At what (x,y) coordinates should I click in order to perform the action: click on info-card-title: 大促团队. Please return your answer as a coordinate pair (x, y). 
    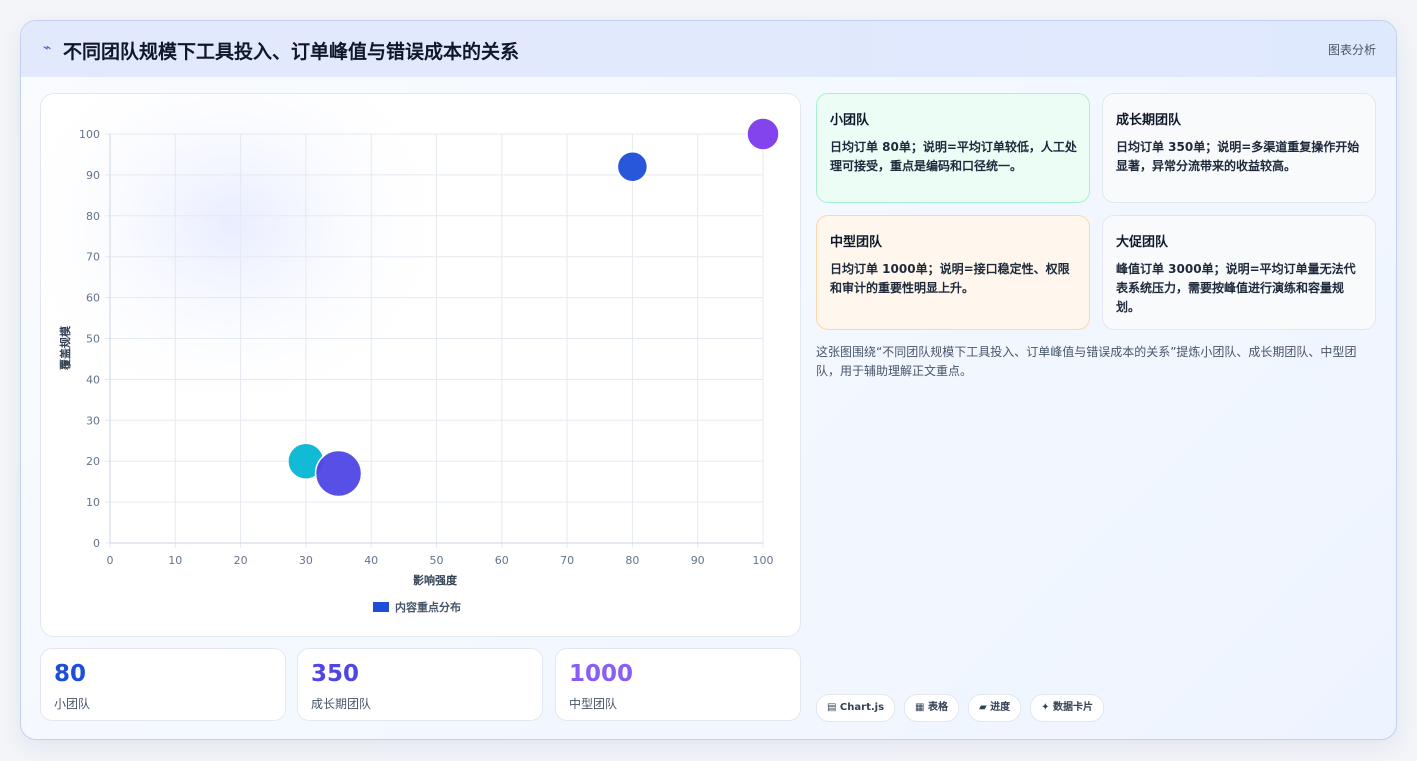
    Looking at the image, I should click on (1142, 242).